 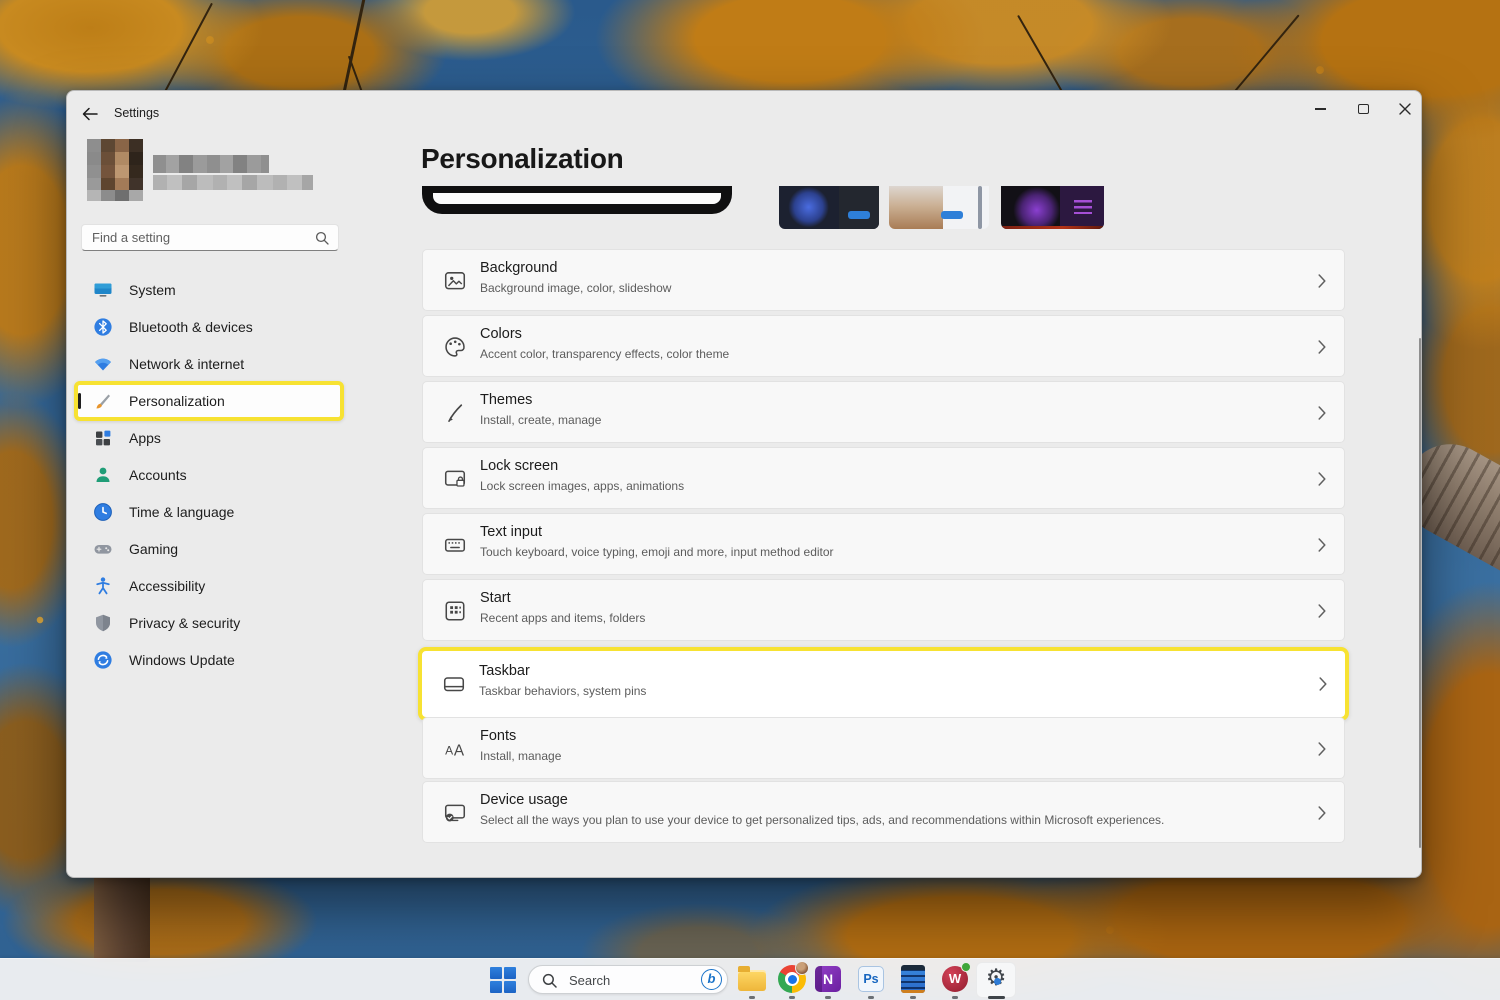 What do you see at coordinates (103, 623) in the screenshot?
I see `privacy-security-icon` at bounding box center [103, 623].